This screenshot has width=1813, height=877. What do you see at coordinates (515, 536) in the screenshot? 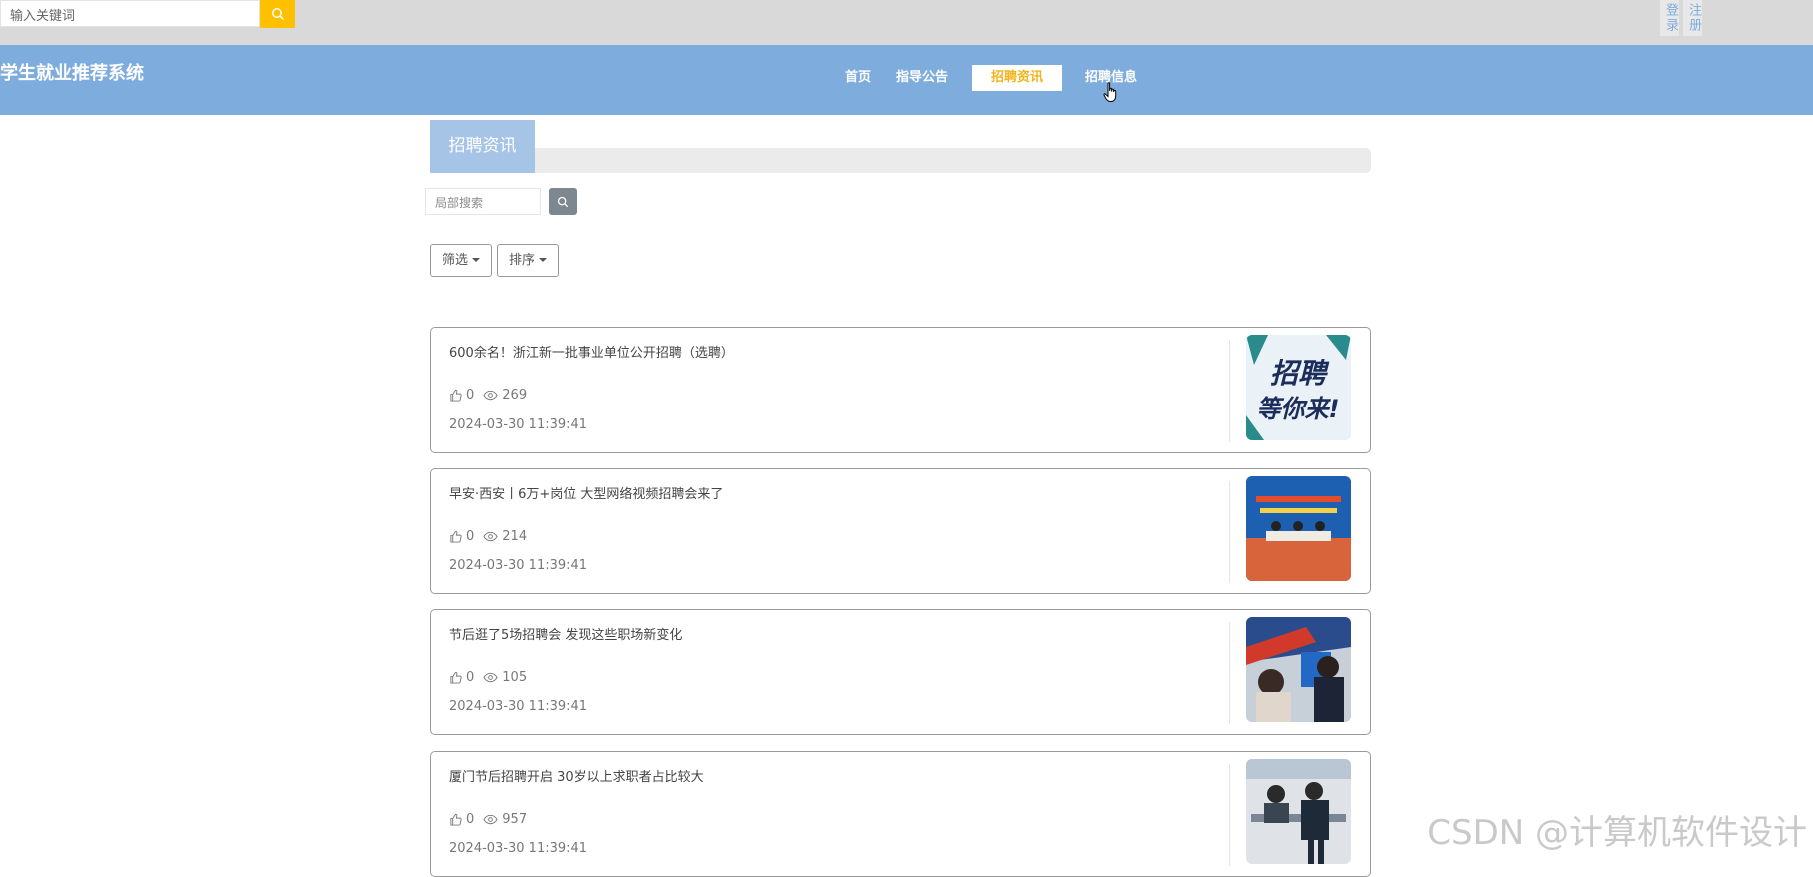
I see `view-count-value: 214` at bounding box center [515, 536].